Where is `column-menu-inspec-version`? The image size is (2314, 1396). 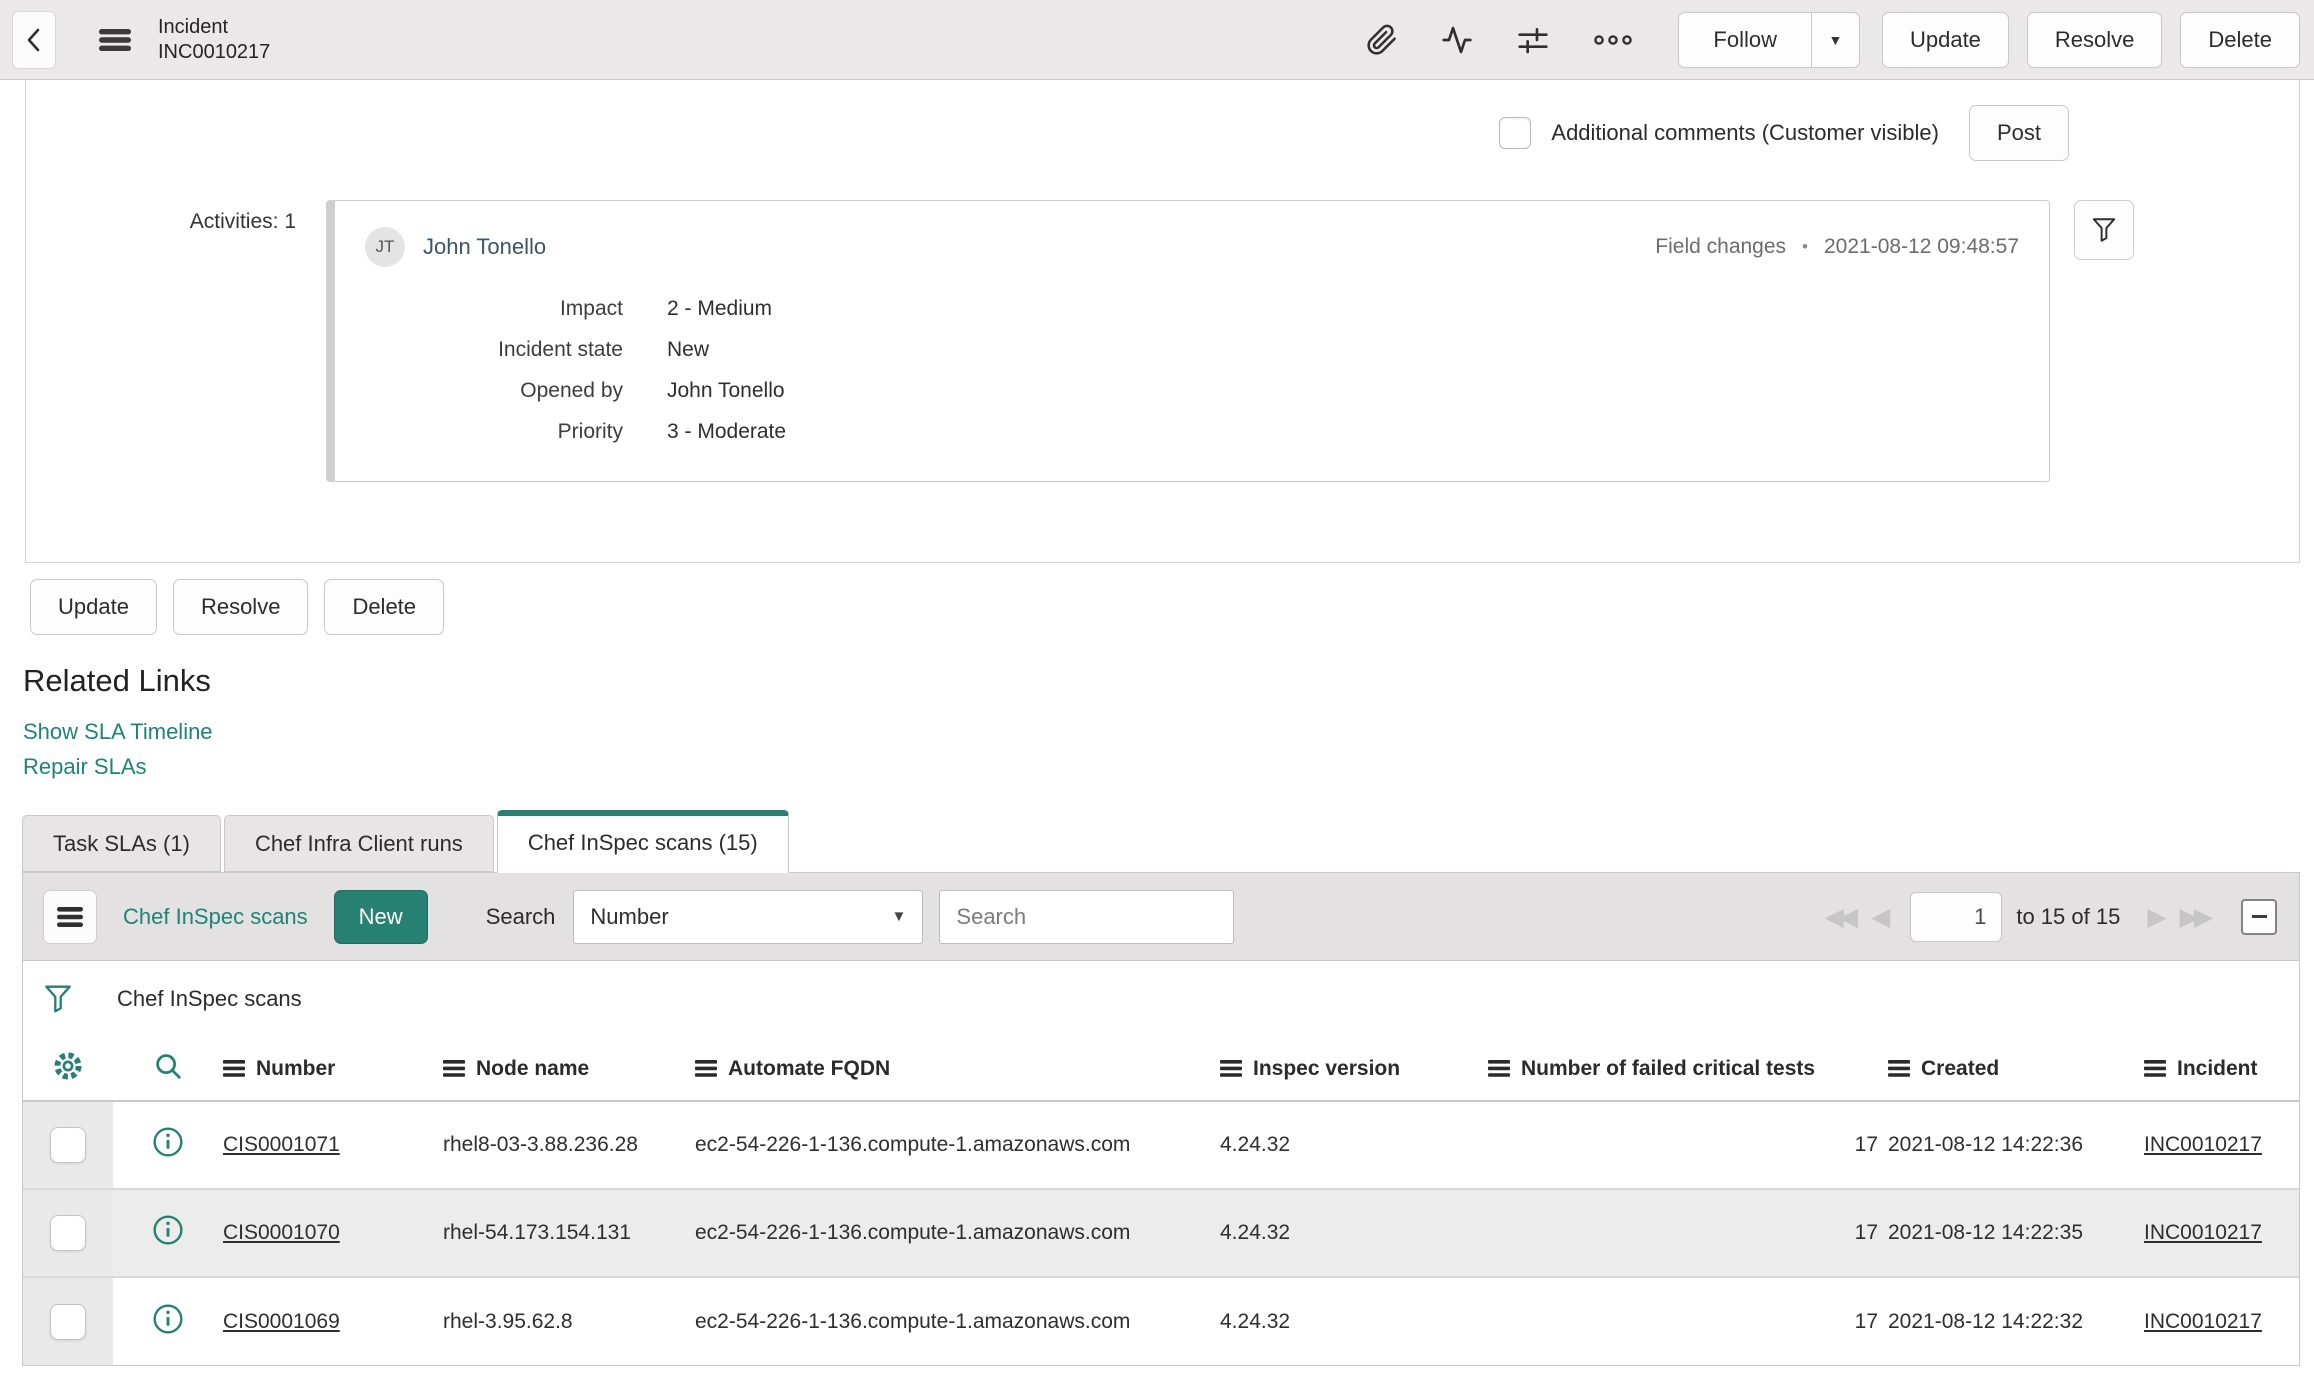
column-menu-inspec-version is located at coordinates (1231, 1068).